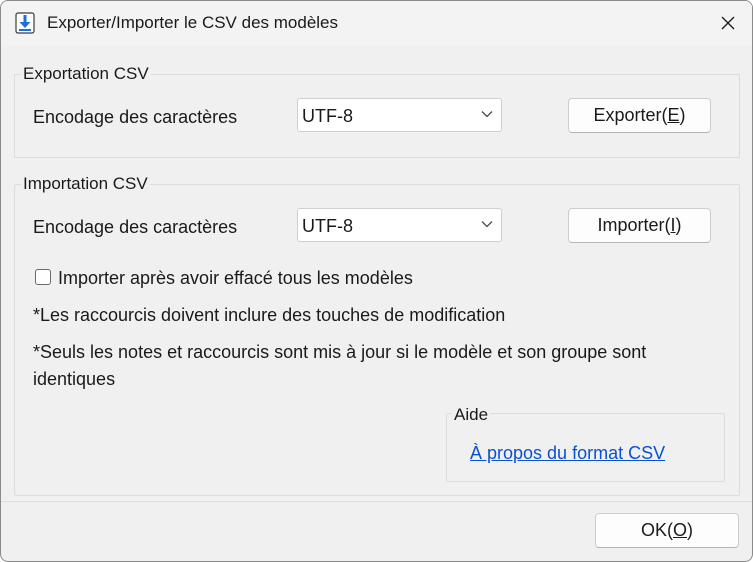 This screenshot has width=753, height=562. Describe the element at coordinates (680, 530) in the screenshot. I see `ok-button-mnemonic: O` at that location.